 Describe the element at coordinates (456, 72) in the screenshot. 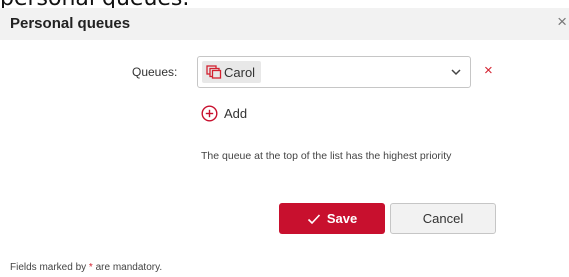

I see `chevron-down-icon` at that location.